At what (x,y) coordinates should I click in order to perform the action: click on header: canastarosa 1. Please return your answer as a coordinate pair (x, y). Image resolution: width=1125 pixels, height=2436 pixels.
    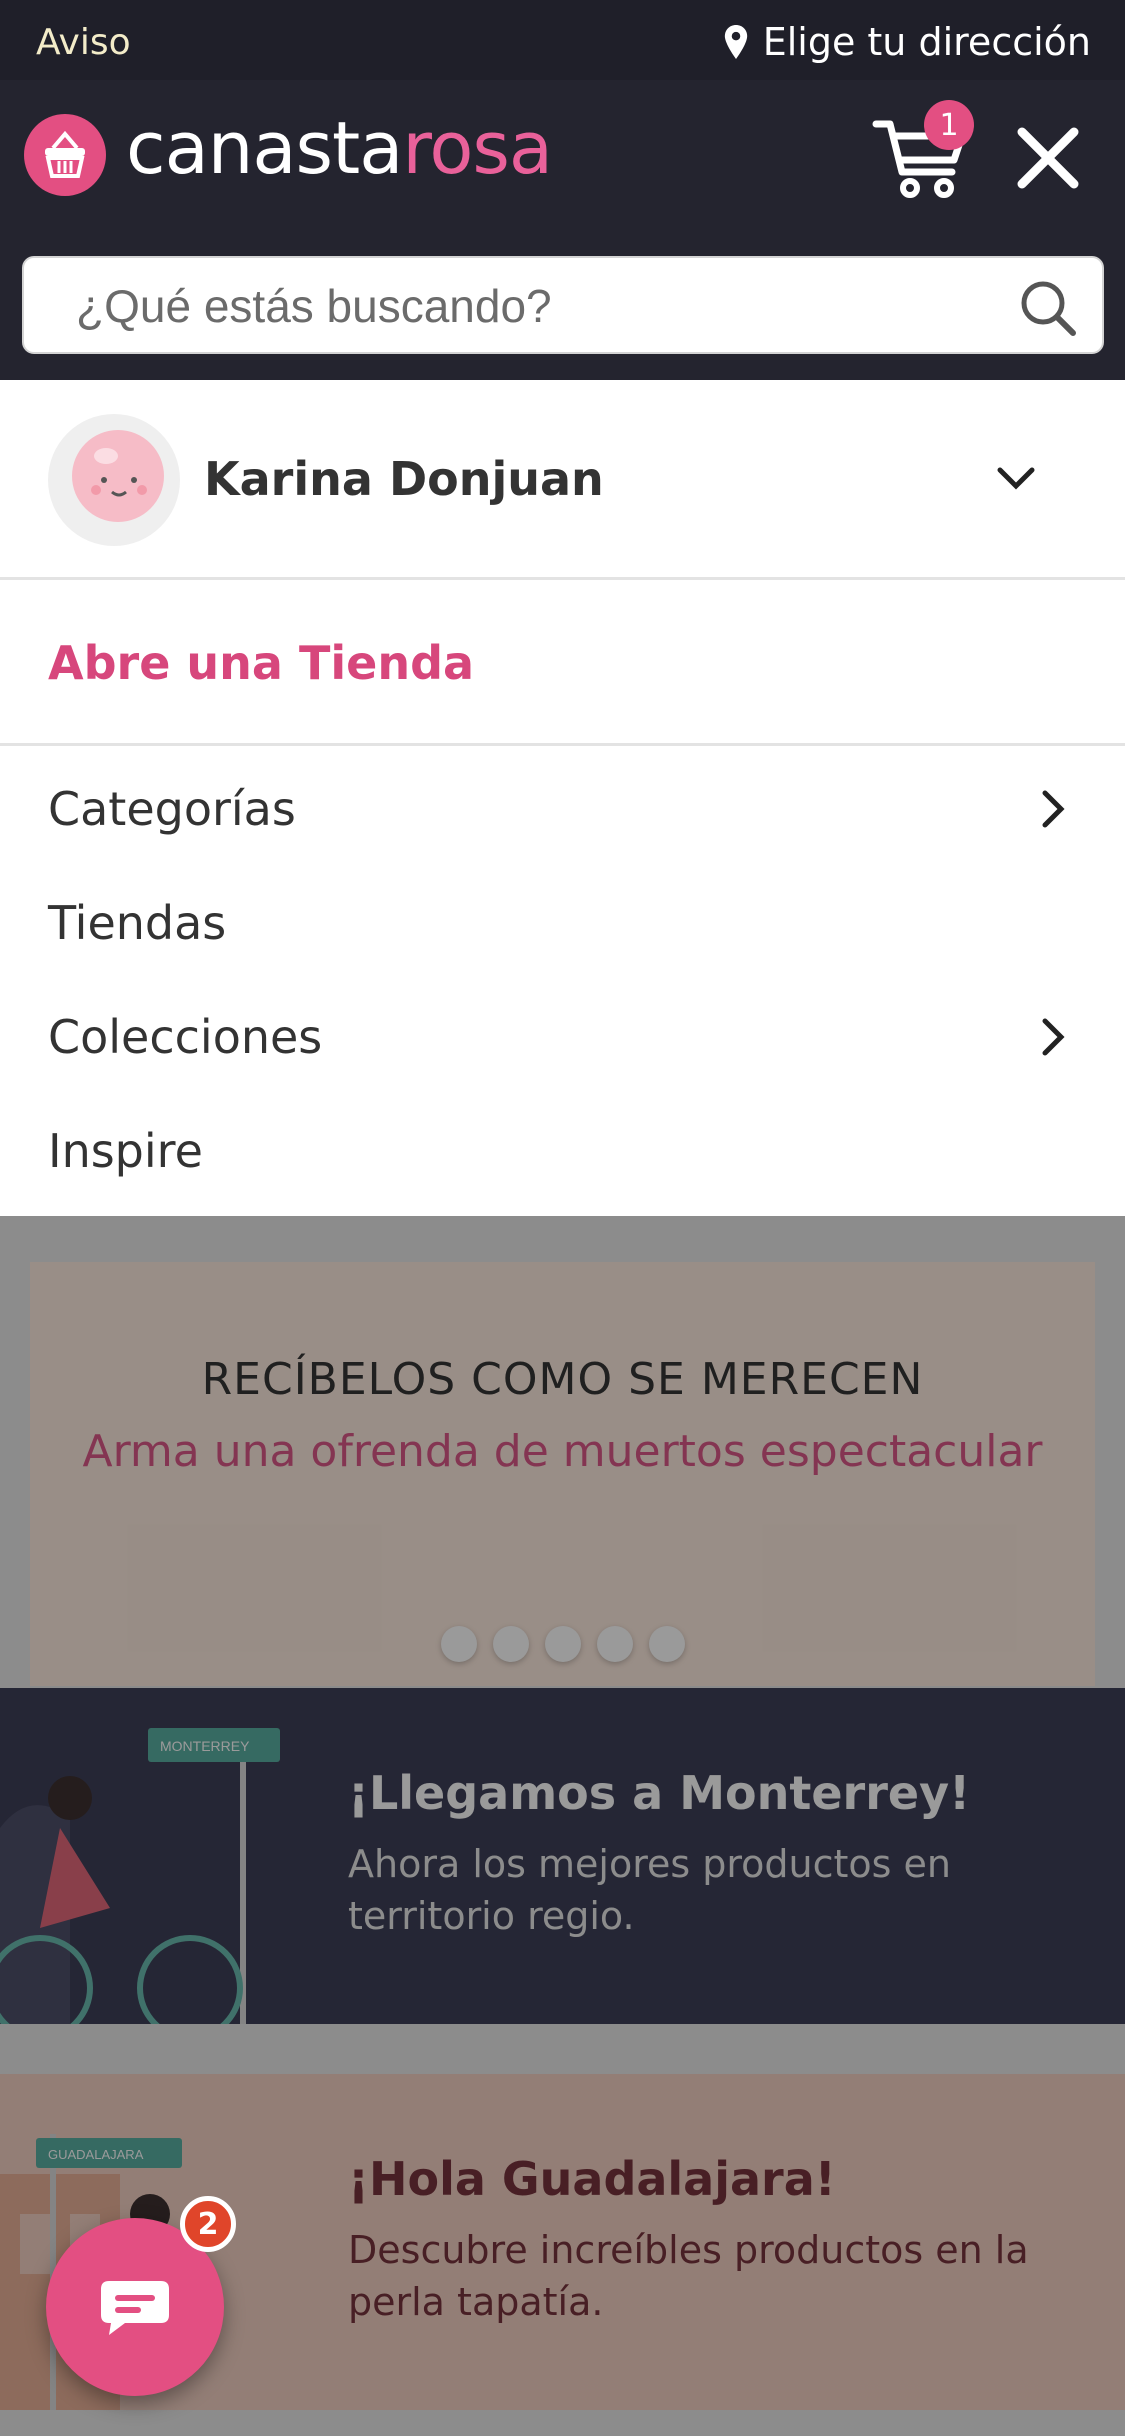
    Looking at the image, I should click on (562, 153).